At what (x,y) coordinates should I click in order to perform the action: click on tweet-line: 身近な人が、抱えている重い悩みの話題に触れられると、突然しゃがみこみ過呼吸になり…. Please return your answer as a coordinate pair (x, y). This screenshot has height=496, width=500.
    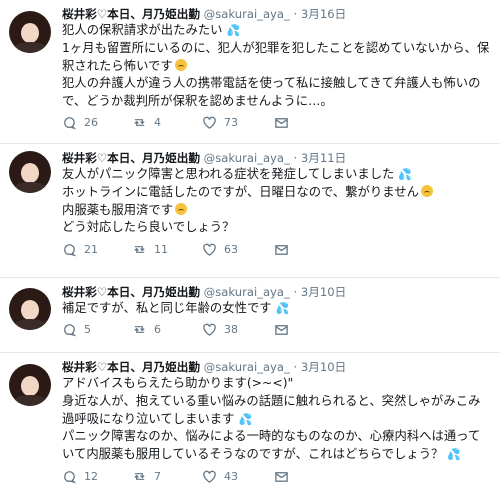
    Looking at the image, I should click on (271, 409).